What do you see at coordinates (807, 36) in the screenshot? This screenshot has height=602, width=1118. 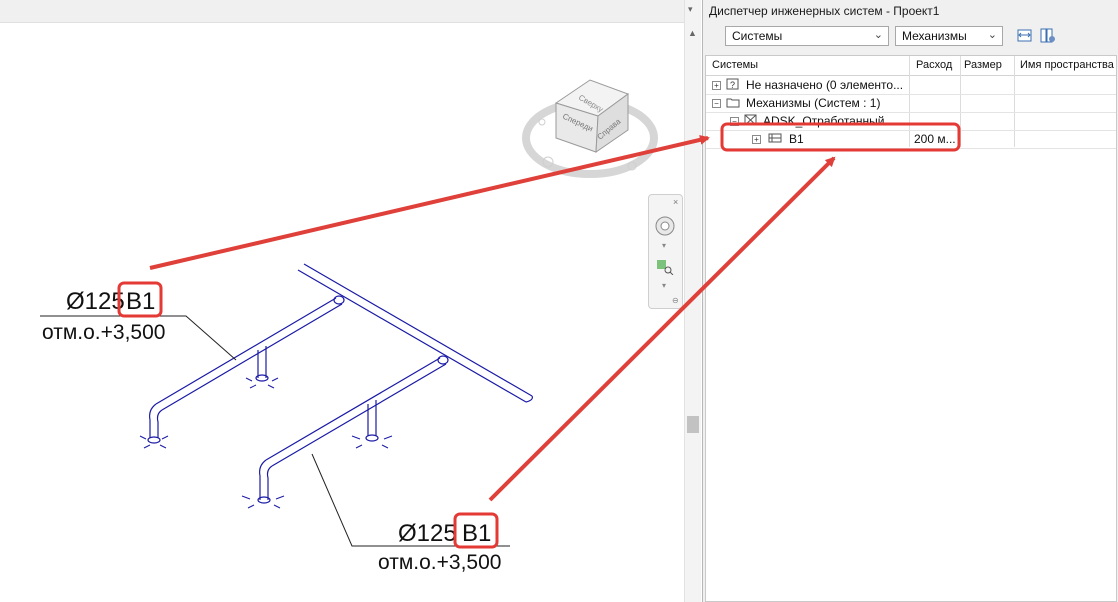 I see `systems-dropdown: Системы ⌄` at bounding box center [807, 36].